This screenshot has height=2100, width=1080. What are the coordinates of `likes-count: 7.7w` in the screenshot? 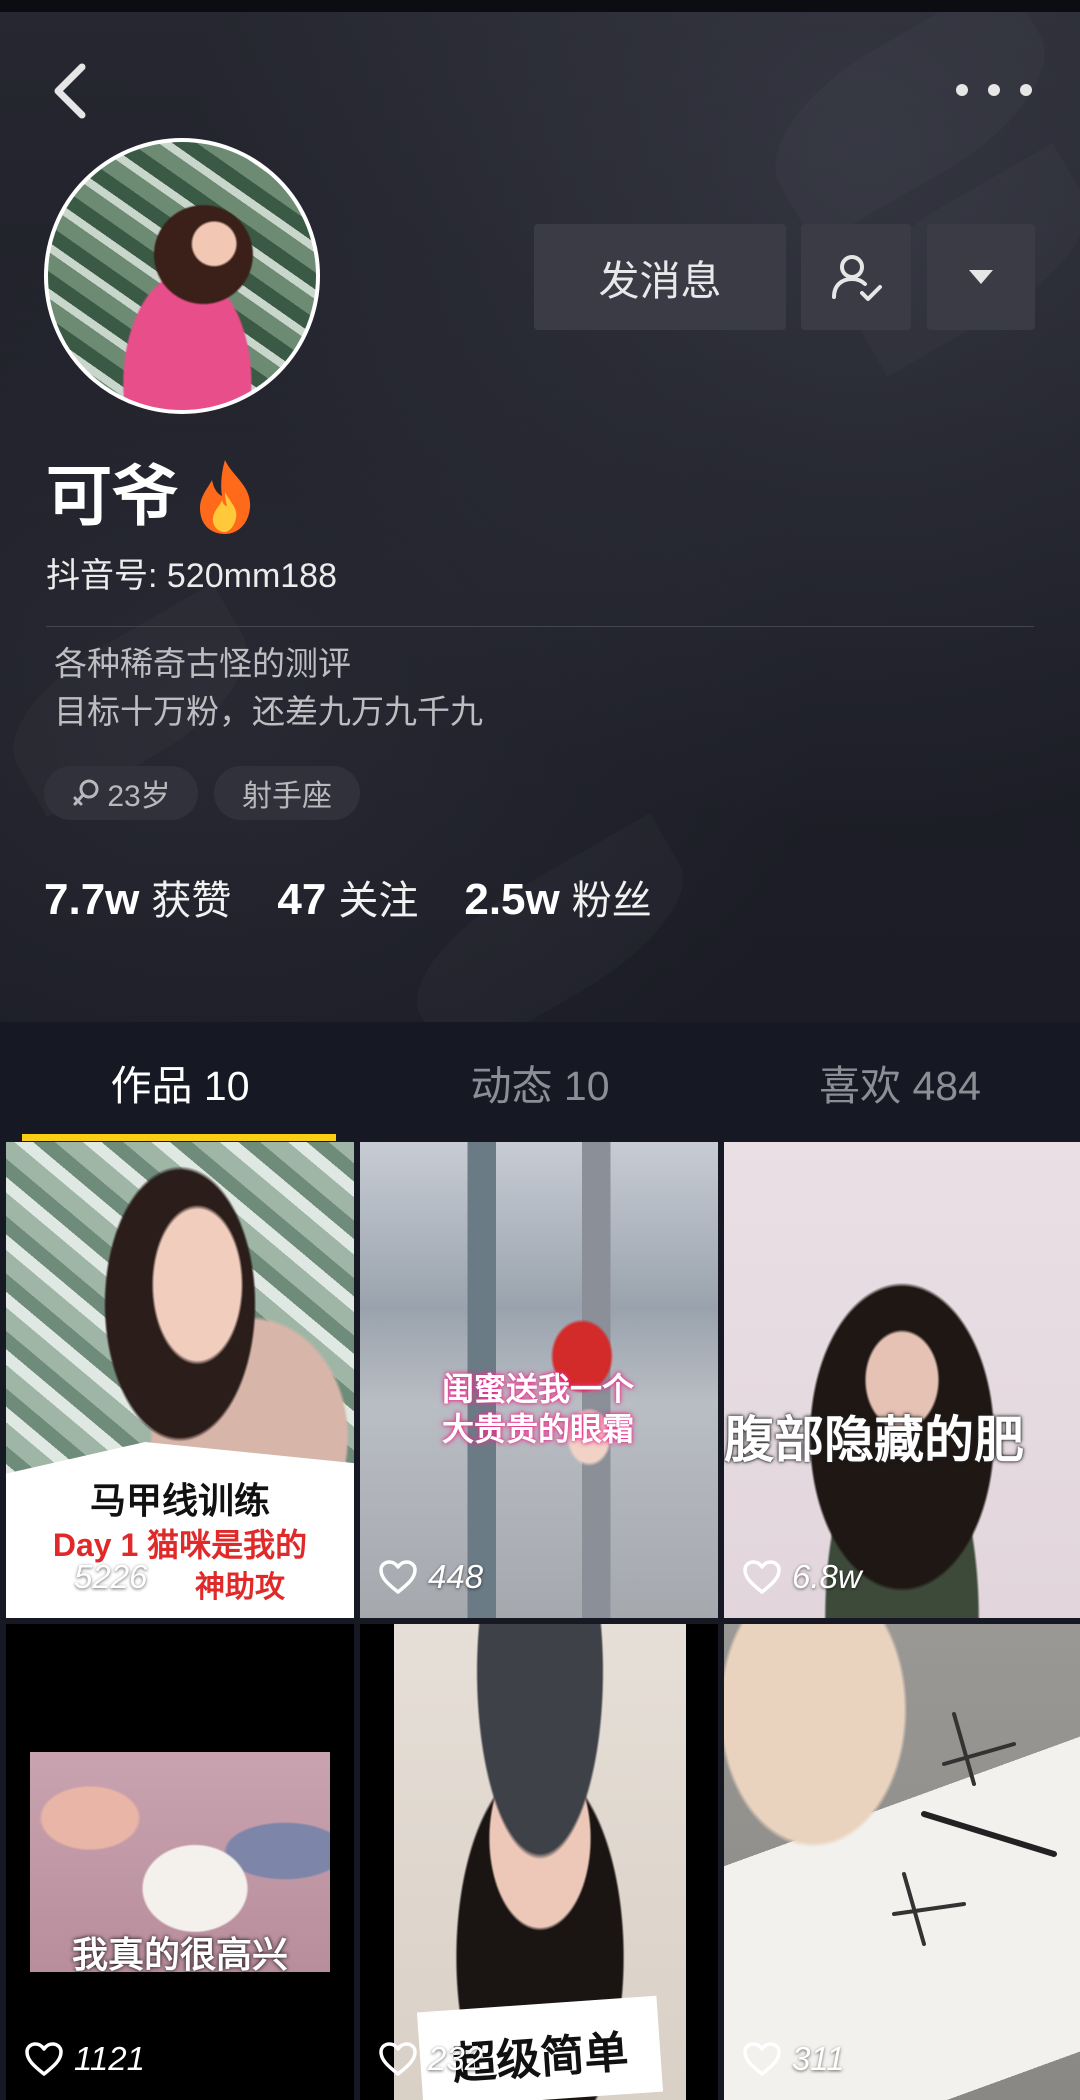 It's located at (92, 899).